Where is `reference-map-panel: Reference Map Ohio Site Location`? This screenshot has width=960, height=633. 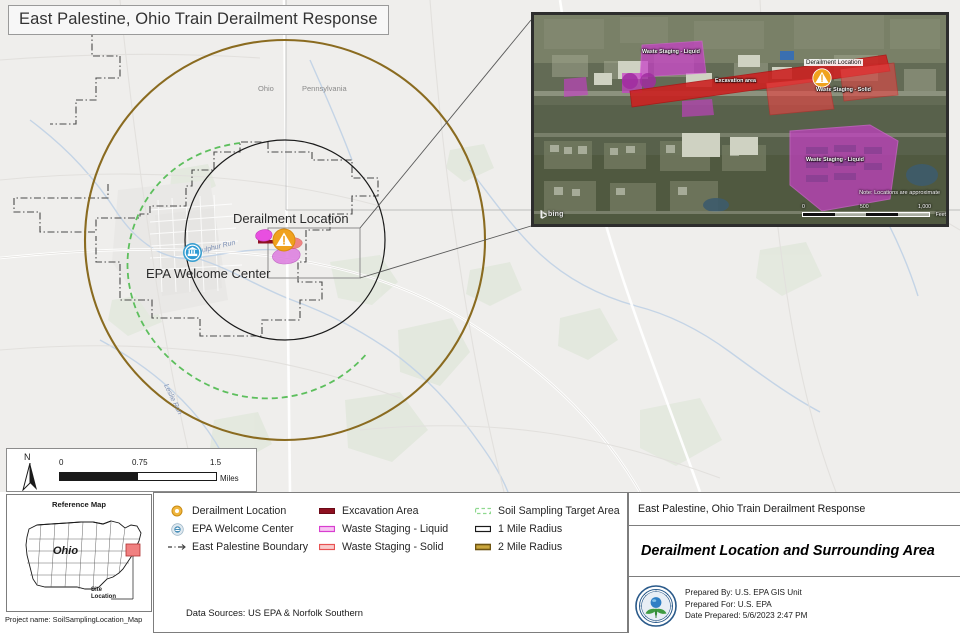 reference-map-panel: Reference Map Ohio Site Location is located at coordinates (79, 553).